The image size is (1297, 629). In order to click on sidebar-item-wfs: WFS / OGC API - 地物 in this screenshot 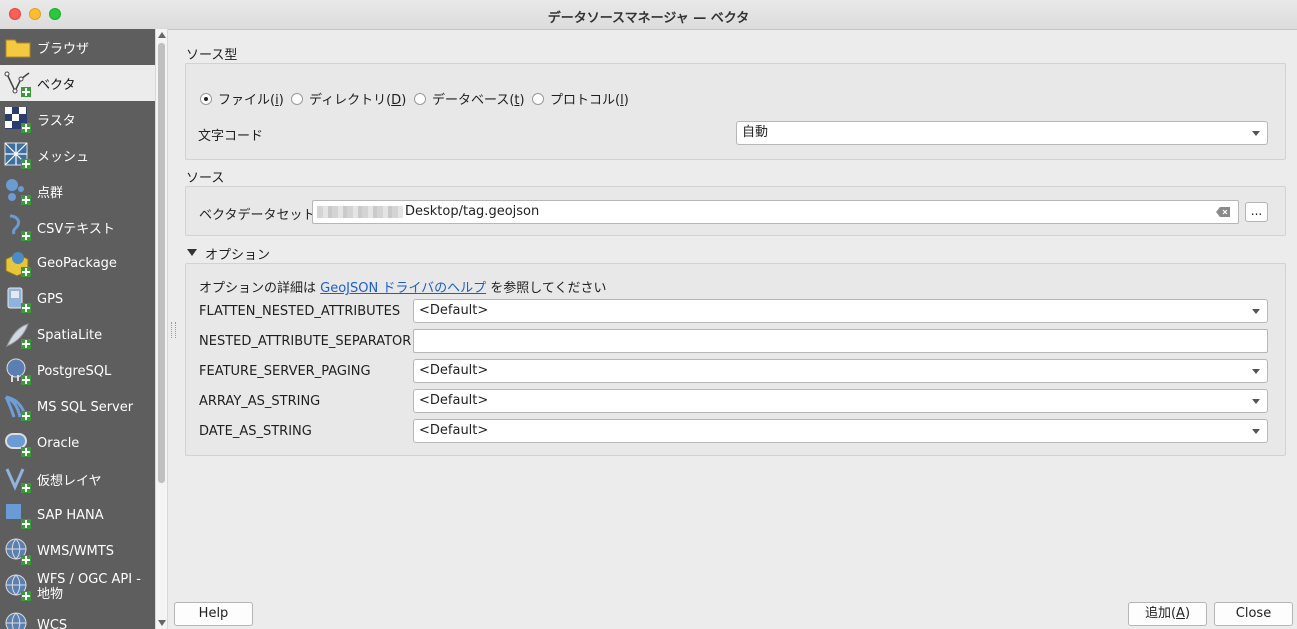, I will do `click(77, 587)`.